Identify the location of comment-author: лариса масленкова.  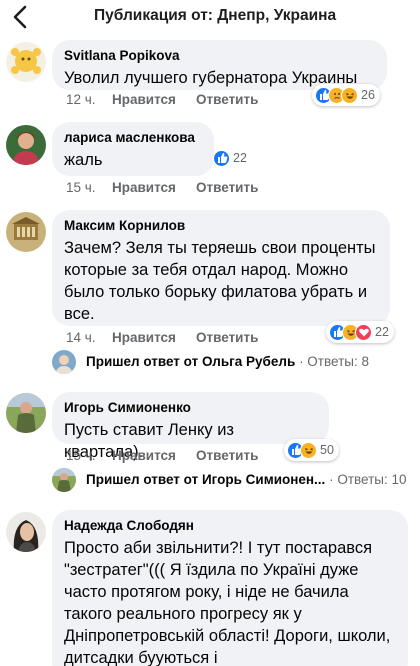
(133, 137).